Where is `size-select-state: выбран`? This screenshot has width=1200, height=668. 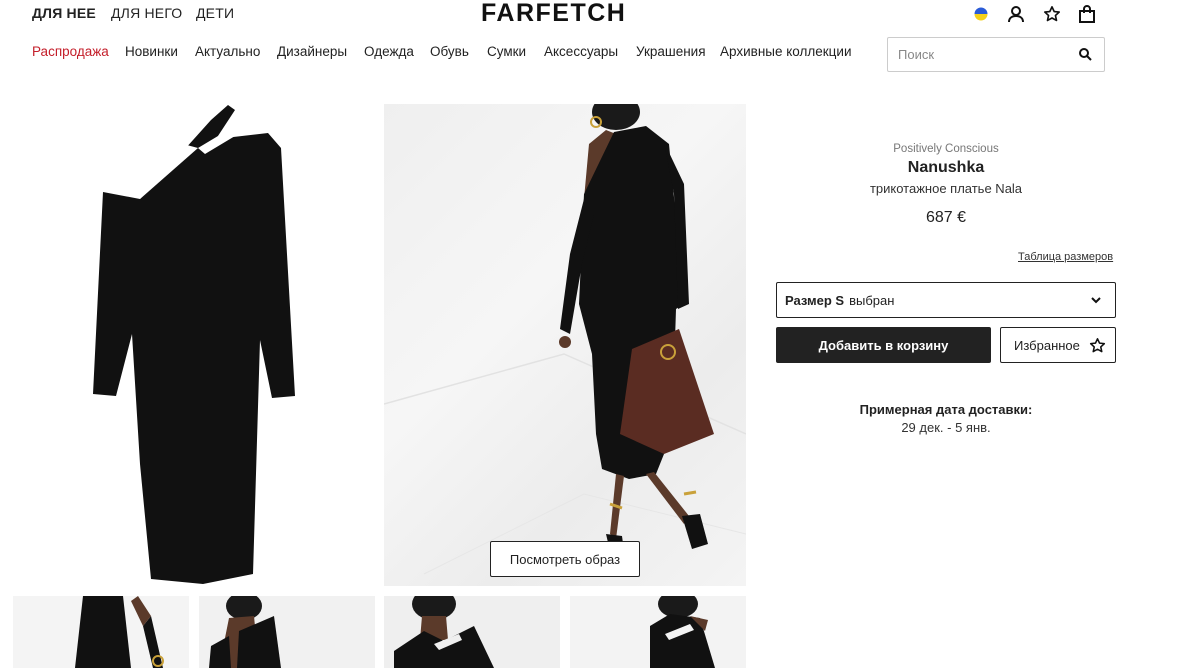
size-select-state: выбран is located at coordinates (872, 300).